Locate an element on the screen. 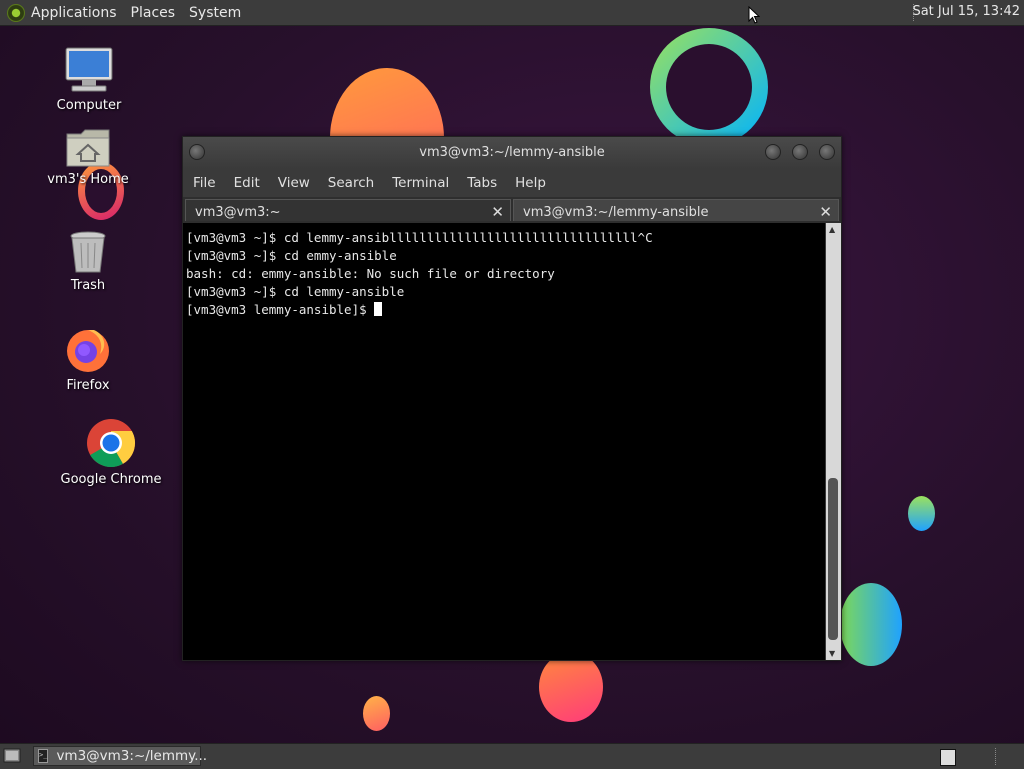 This screenshot has width=1024, height=769. desktop-icon-home: vm3's Home is located at coordinates (88, 157).